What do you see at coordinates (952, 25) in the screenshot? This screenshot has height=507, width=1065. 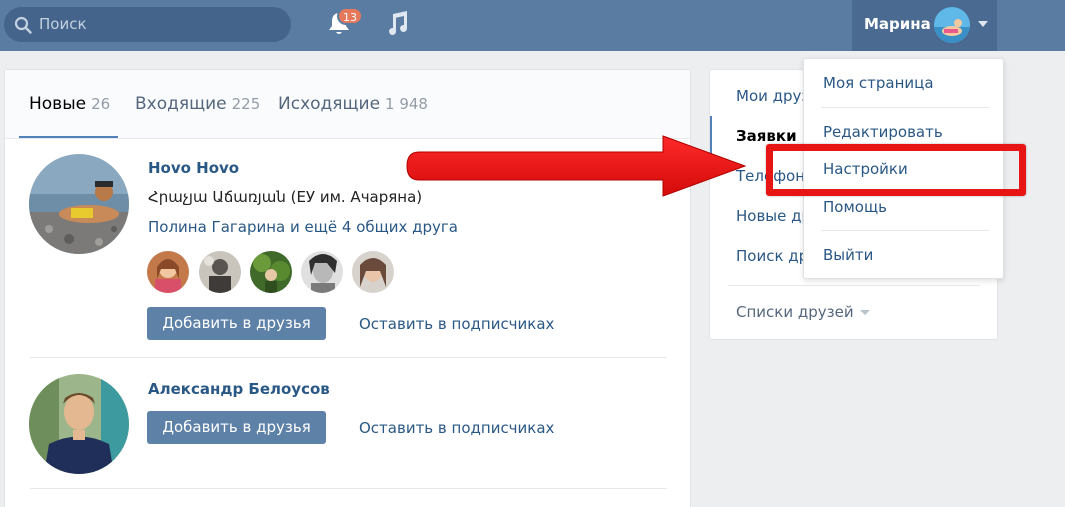 I see `user-avatar` at bounding box center [952, 25].